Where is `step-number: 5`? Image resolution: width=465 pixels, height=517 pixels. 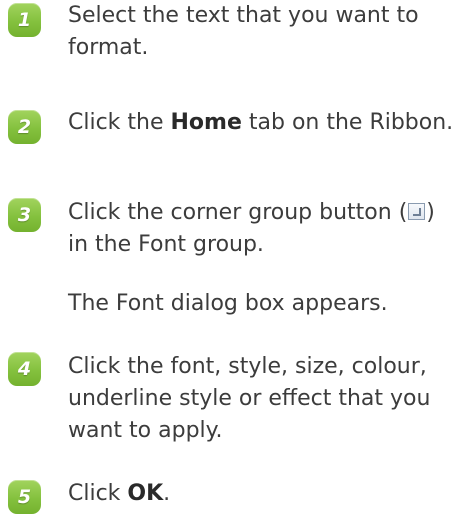
step-number: 5 is located at coordinates (24, 497).